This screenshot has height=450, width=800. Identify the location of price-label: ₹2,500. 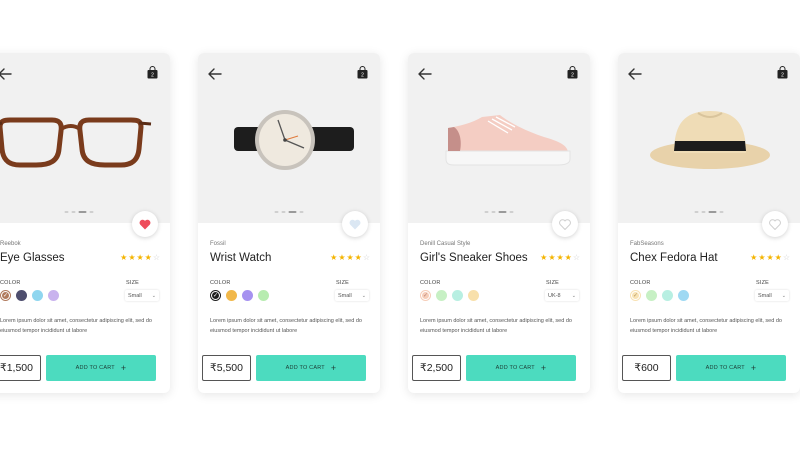
(436, 368).